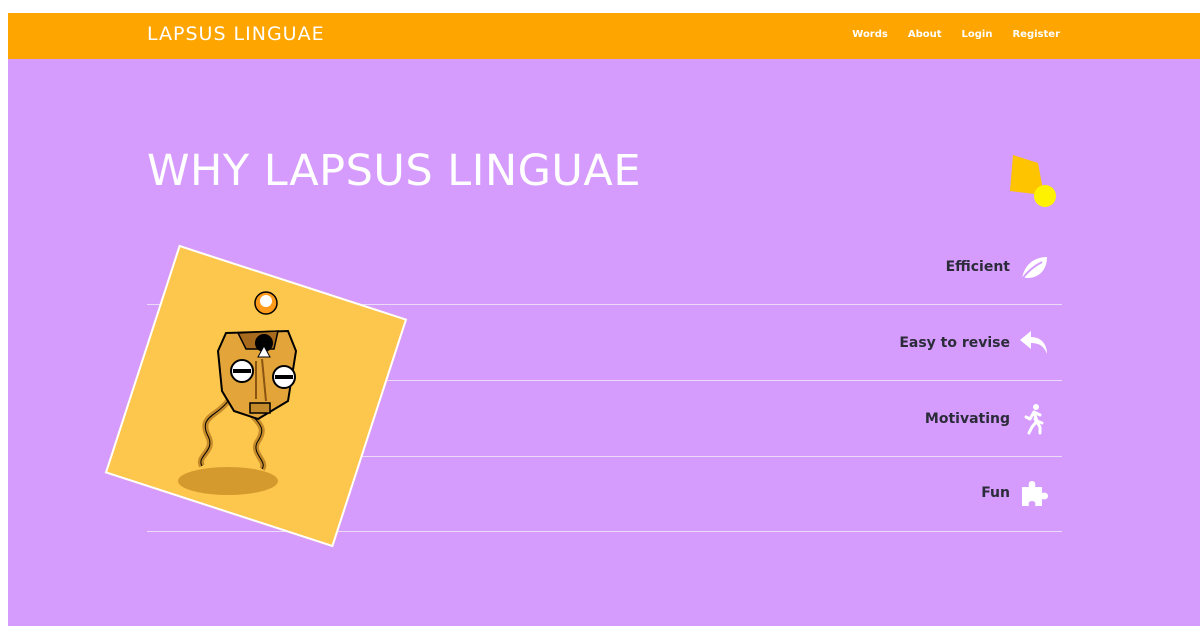  Describe the element at coordinates (870, 34) in the screenshot. I see `nav-link-words: Words` at that location.